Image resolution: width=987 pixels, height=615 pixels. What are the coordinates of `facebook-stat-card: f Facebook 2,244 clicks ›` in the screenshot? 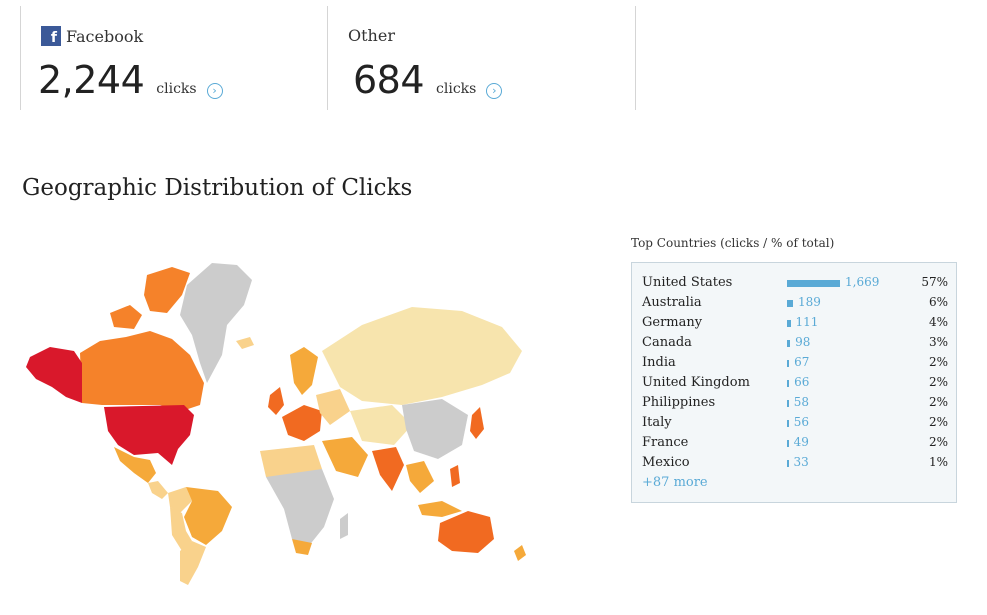 It's located at (174, 58).